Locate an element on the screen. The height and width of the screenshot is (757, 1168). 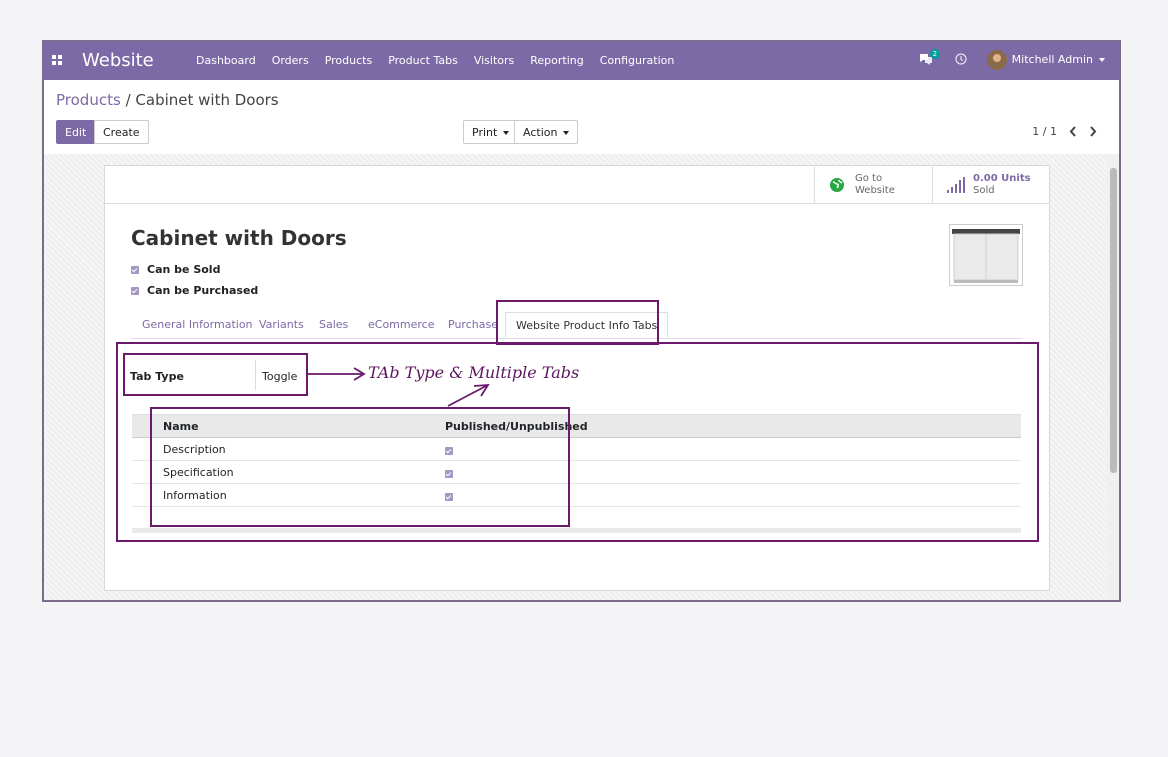
annotation-text: TAb Type & Multiple Tabs is located at coordinates (474, 372).